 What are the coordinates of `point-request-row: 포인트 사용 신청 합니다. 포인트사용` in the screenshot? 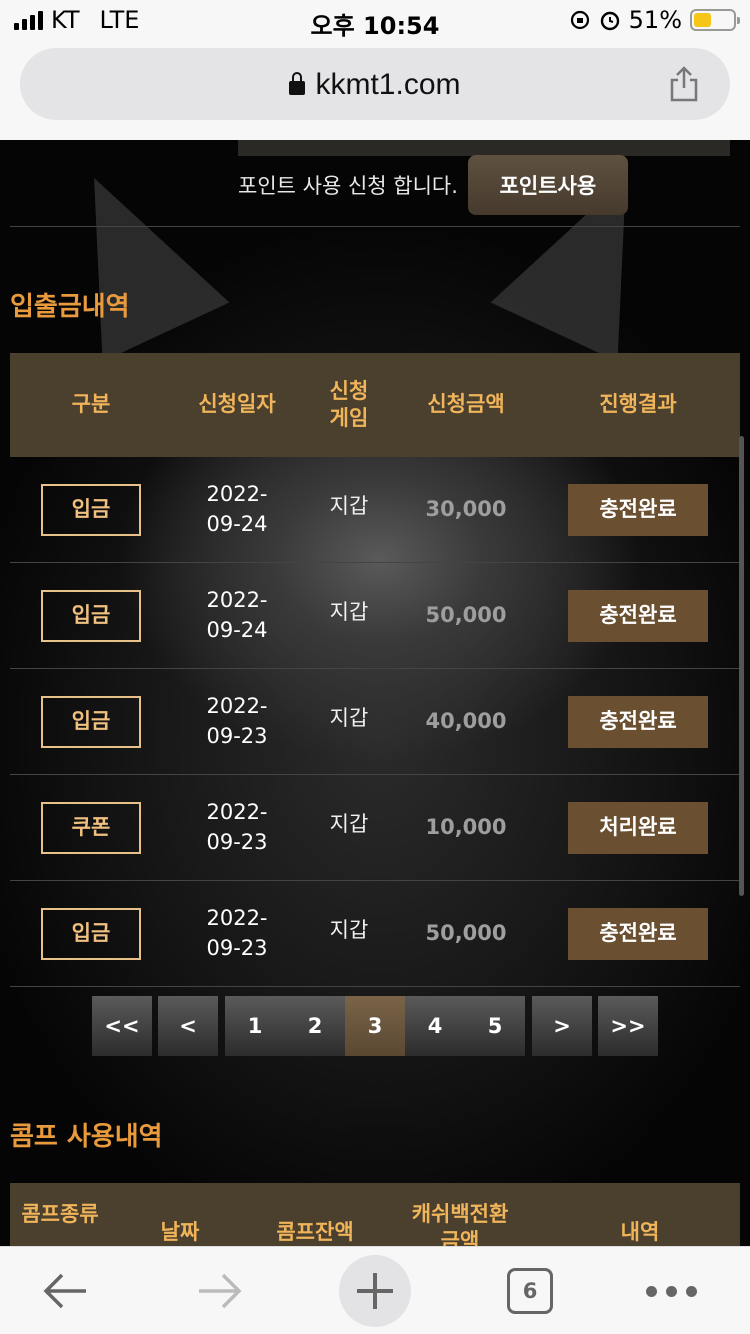 It's located at (433, 185).